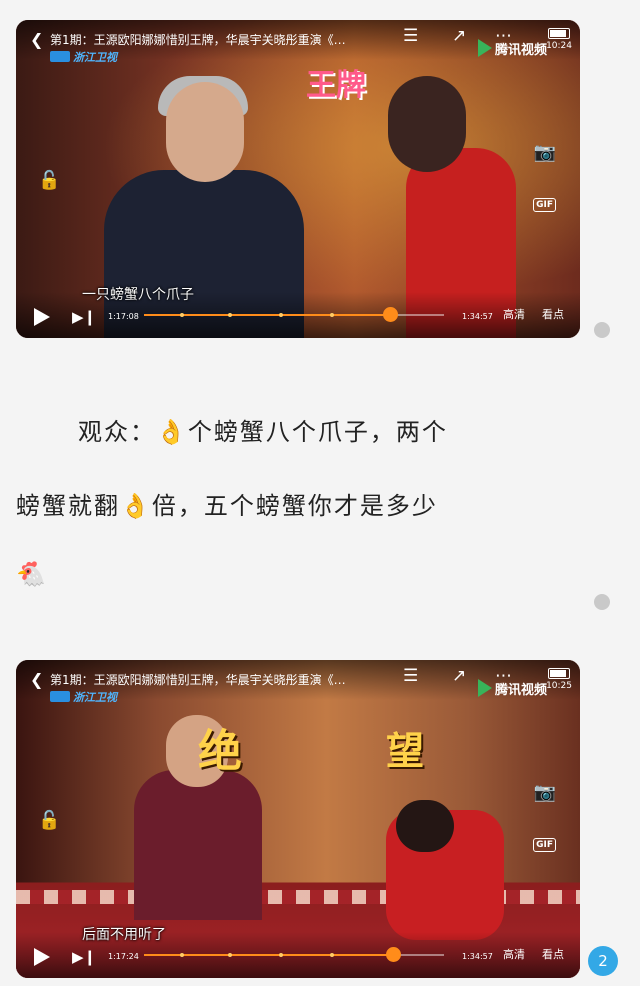 The image size is (640, 986). I want to click on current-time: 1:17:24, so click(123, 956).